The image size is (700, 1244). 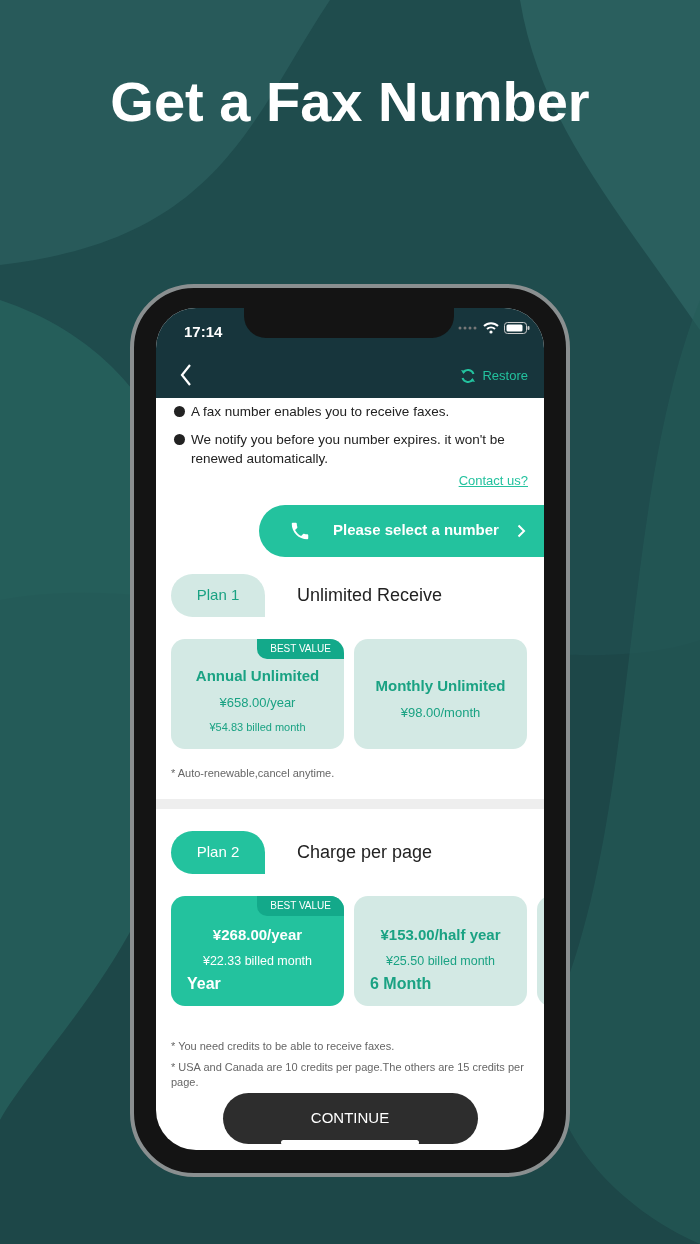 What do you see at coordinates (521, 530) in the screenshot?
I see `chevron-right-icon` at bounding box center [521, 530].